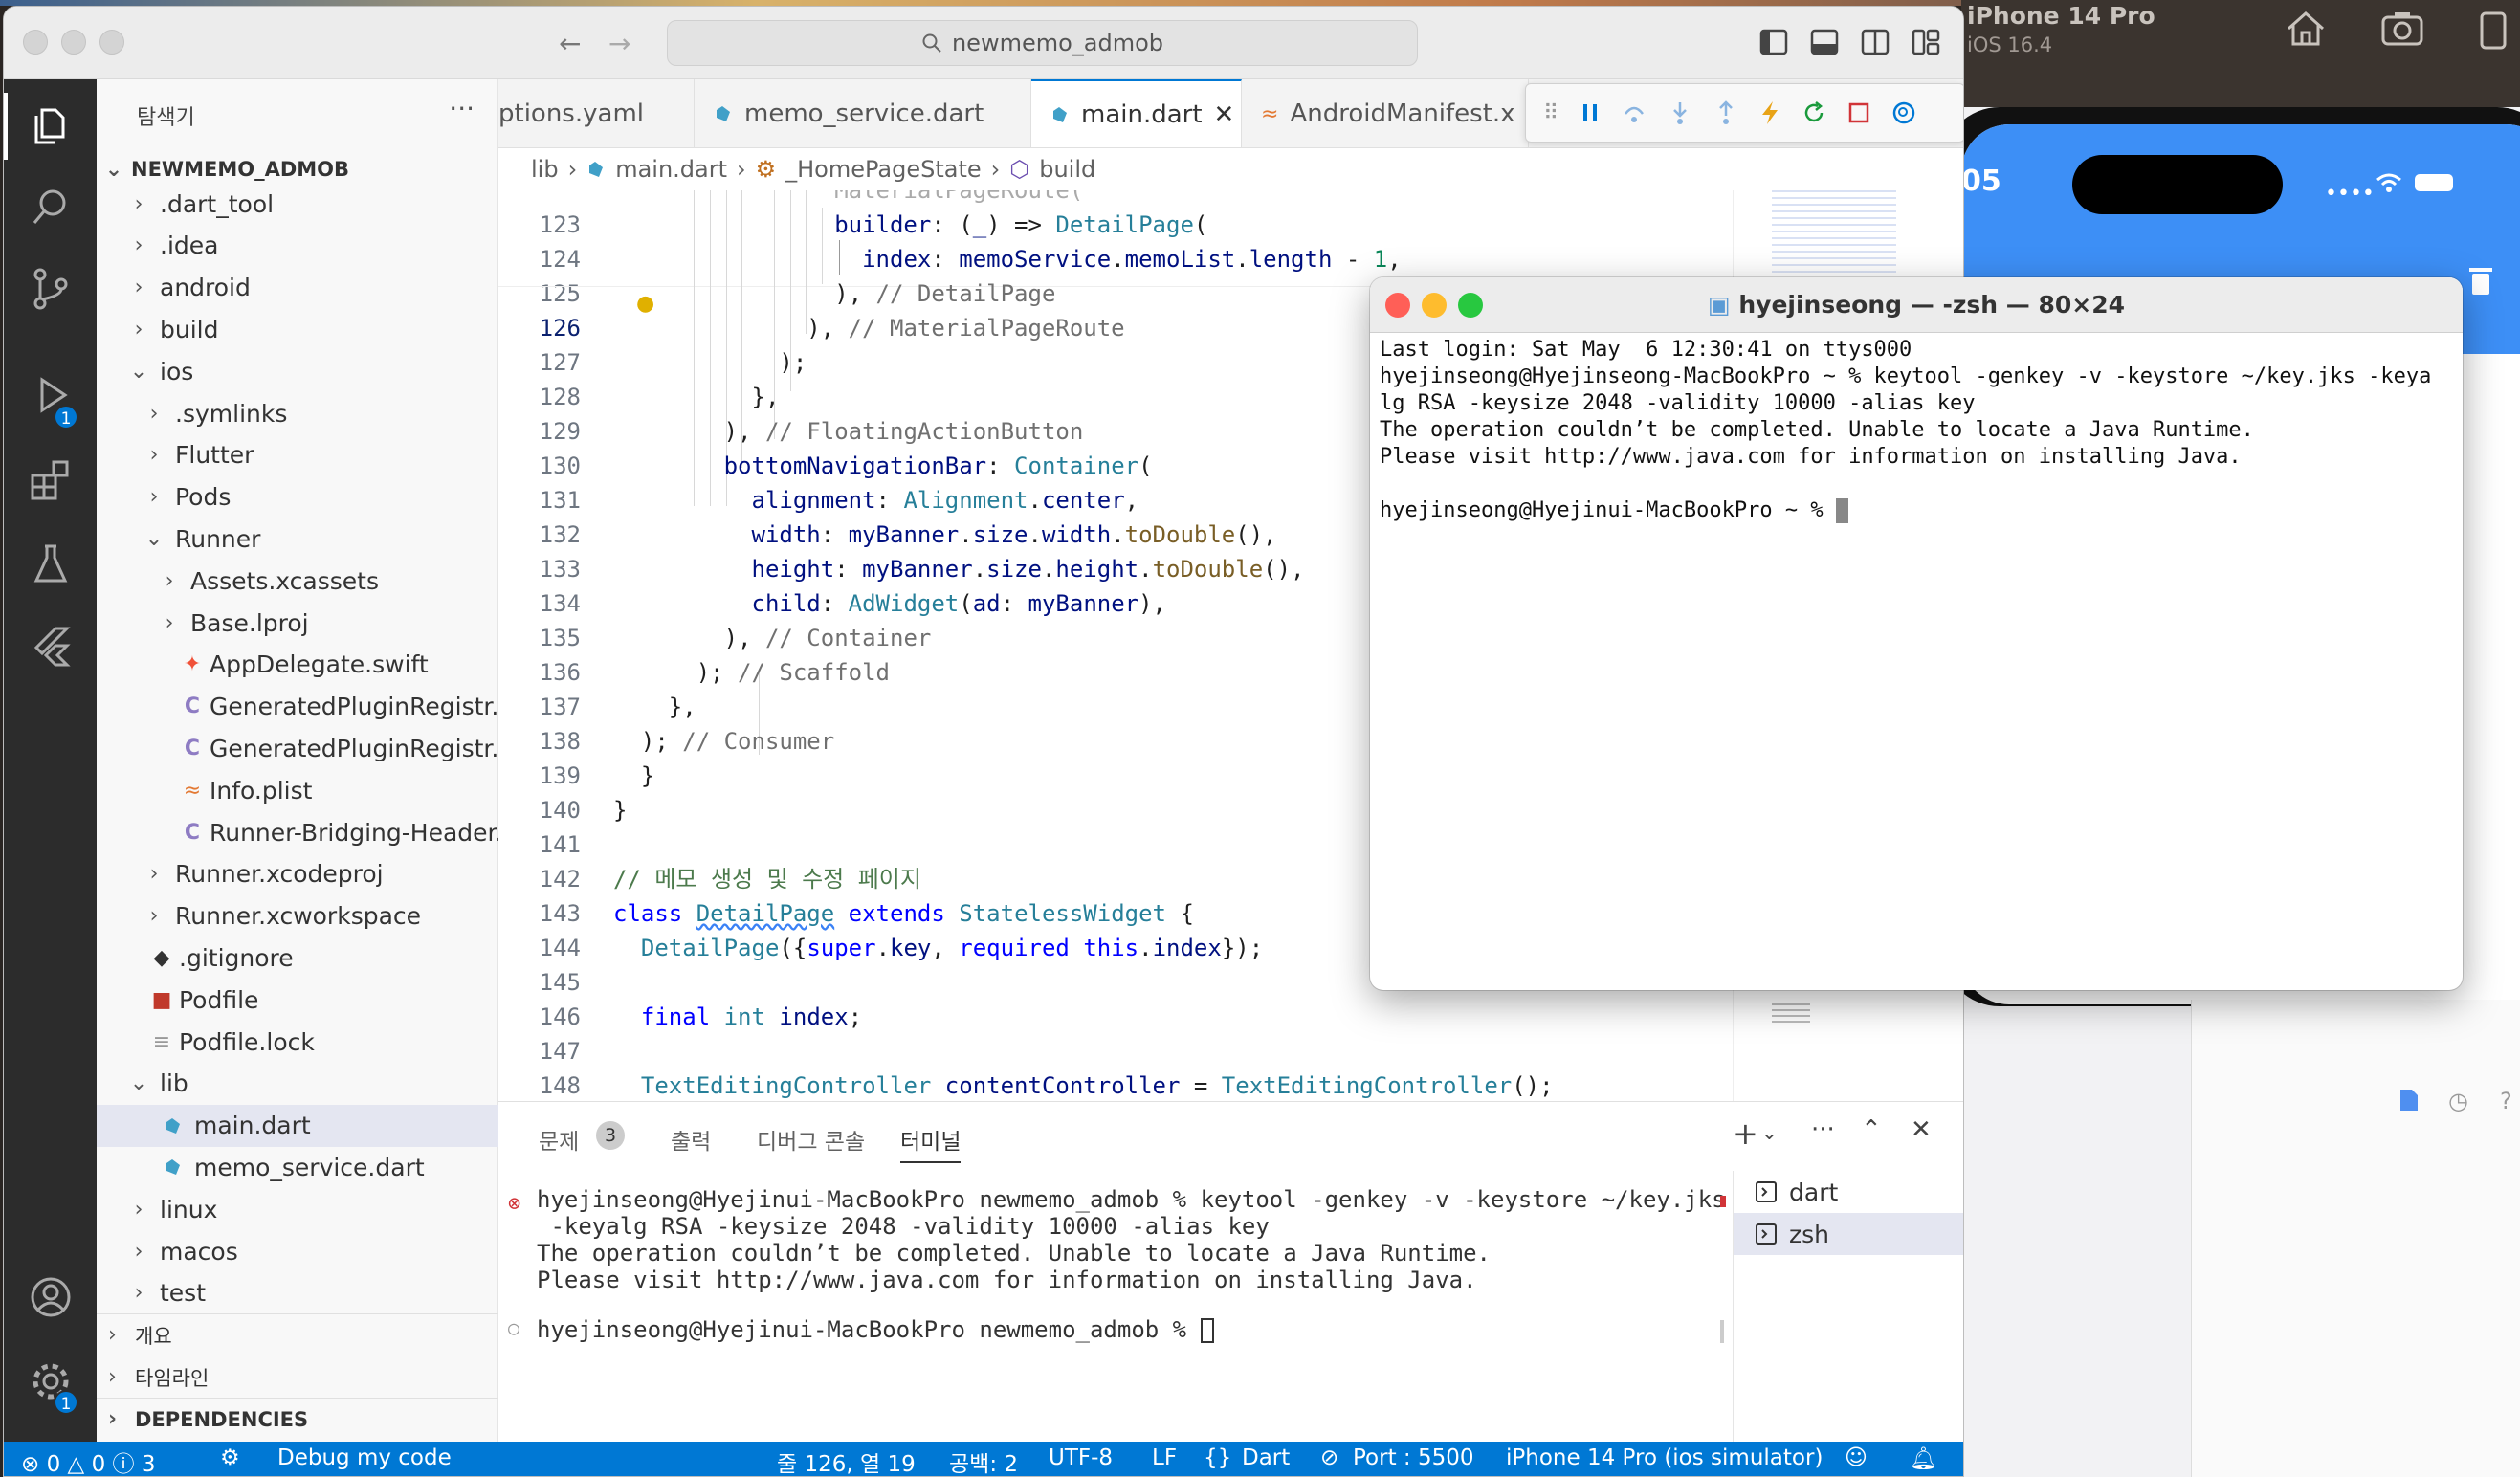 Image resolution: width=2520 pixels, height=1477 pixels. What do you see at coordinates (1872, 1129) in the screenshot?
I see `maximize-panel-icon: ⌃` at bounding box center [1872, 1129].